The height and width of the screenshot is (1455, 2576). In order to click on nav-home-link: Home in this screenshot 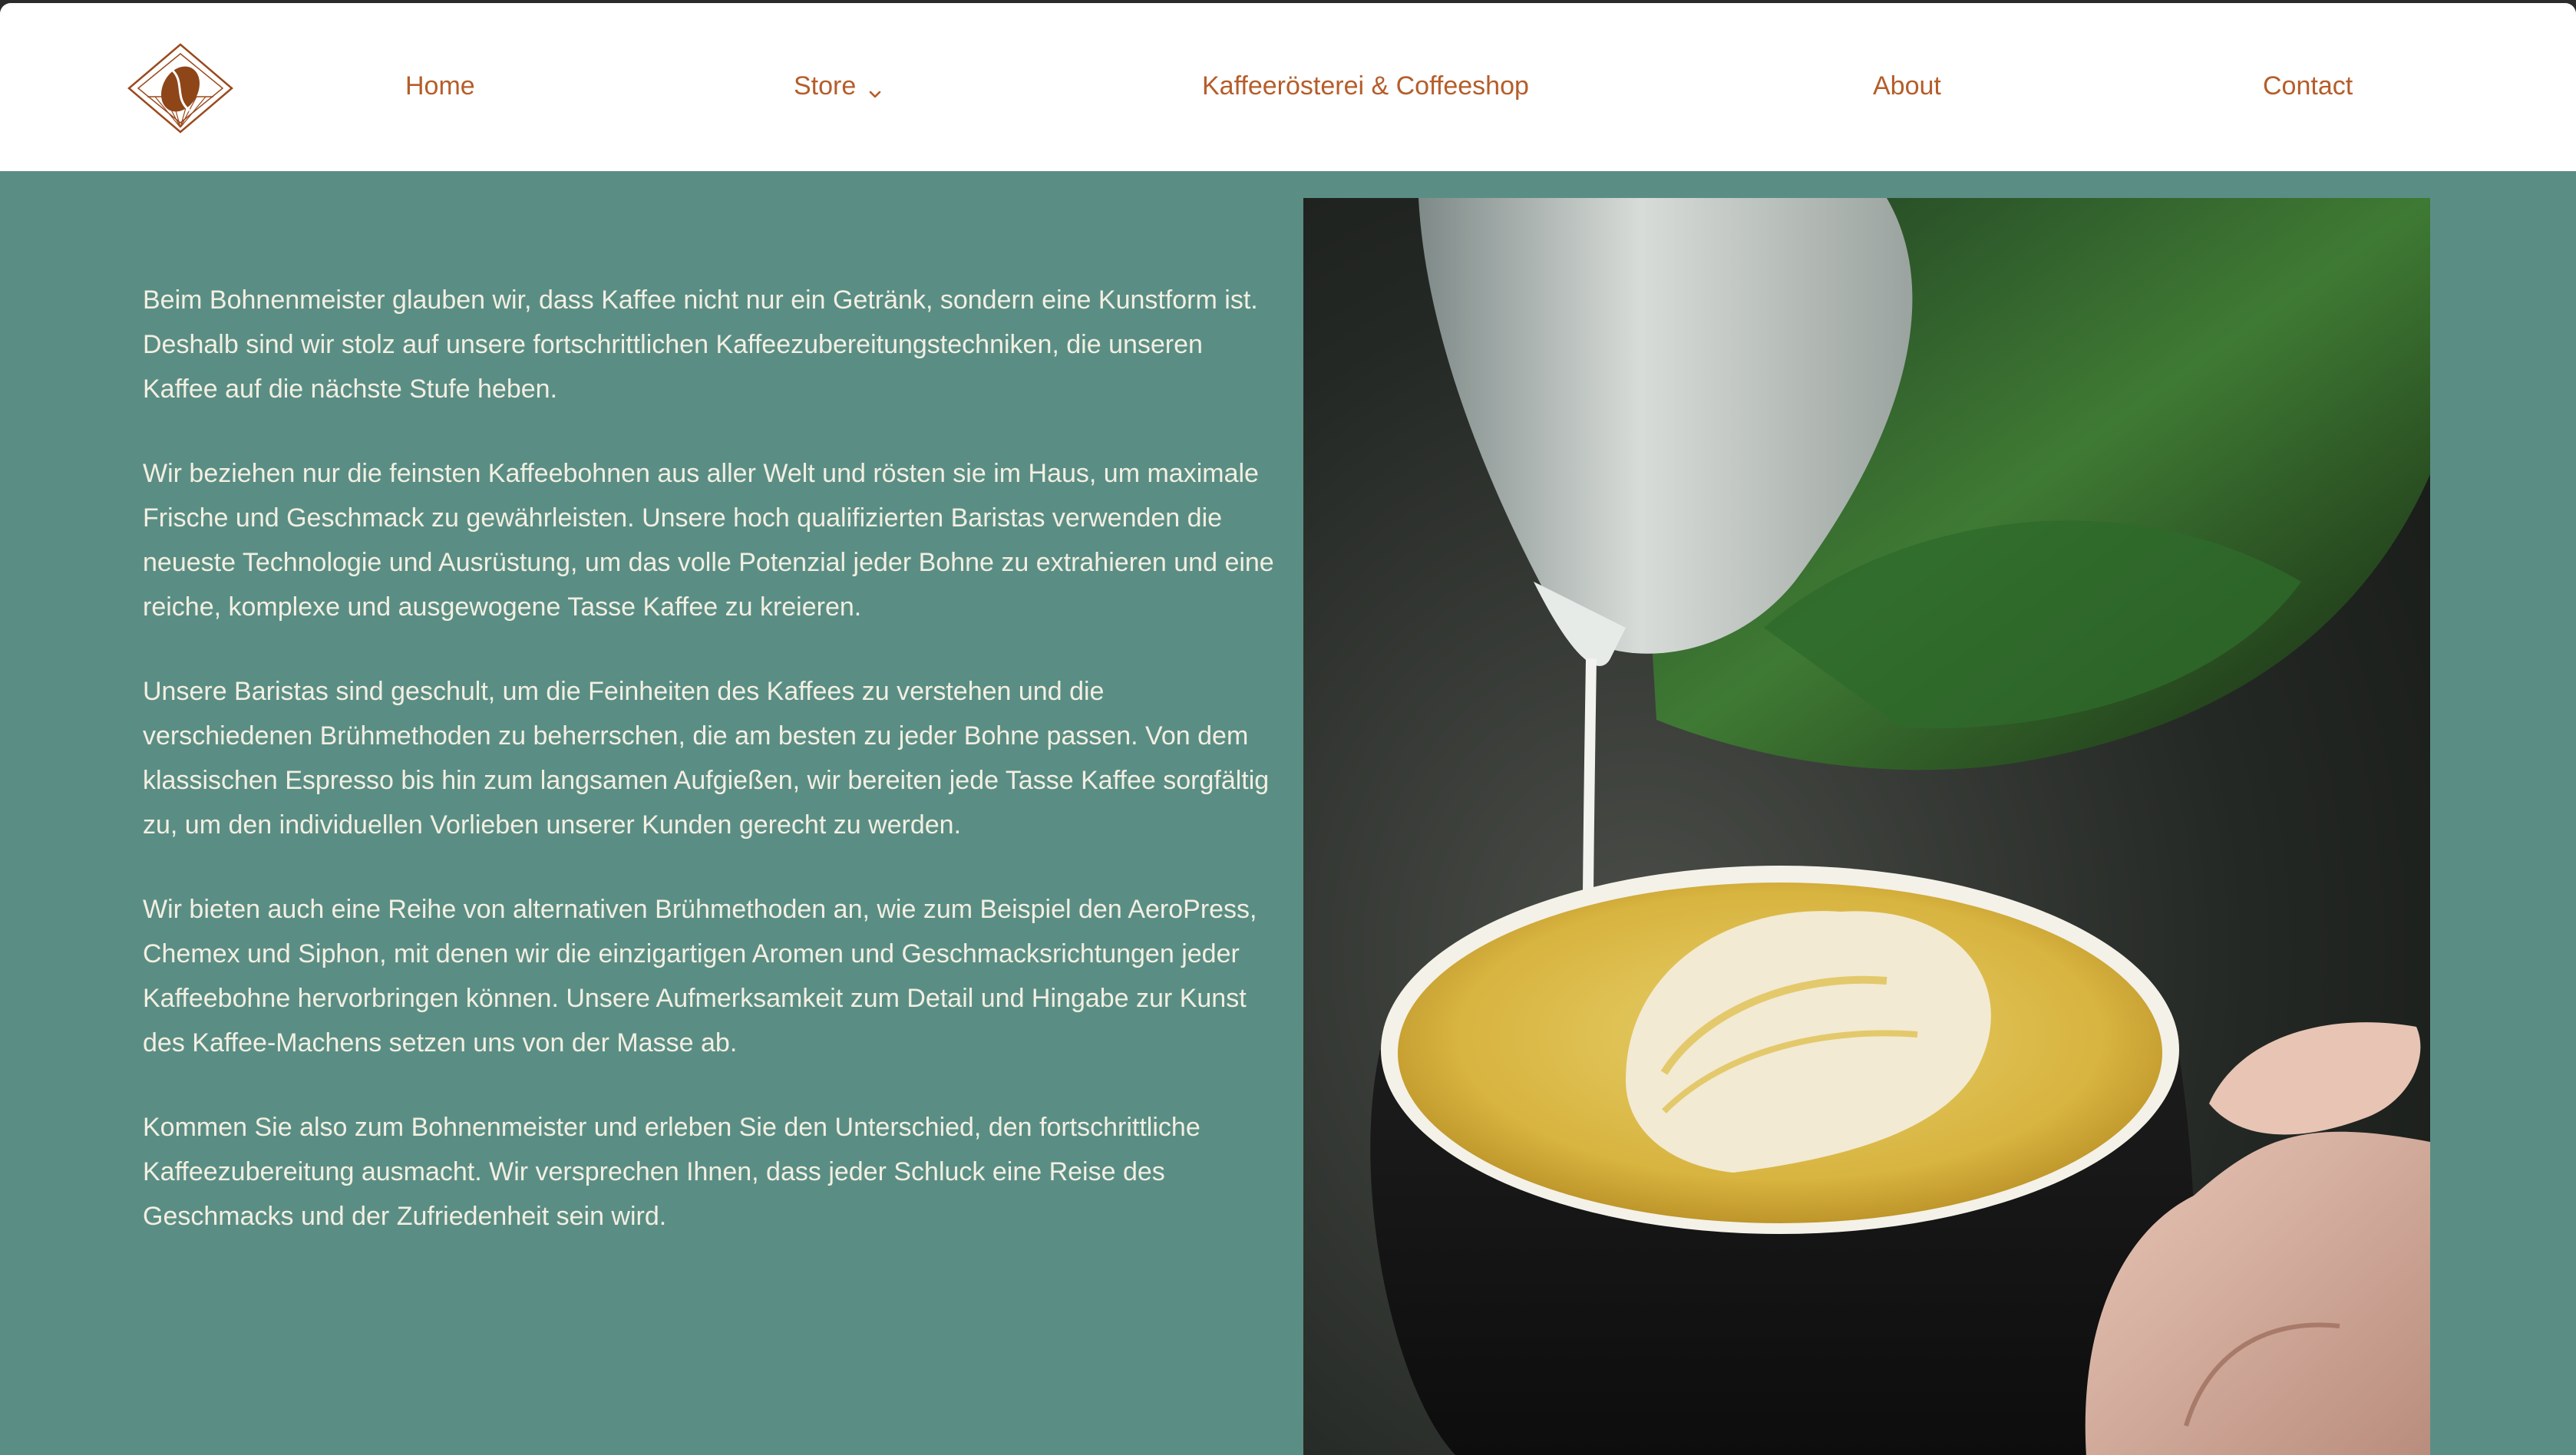, I will do `click(440, 86)`.